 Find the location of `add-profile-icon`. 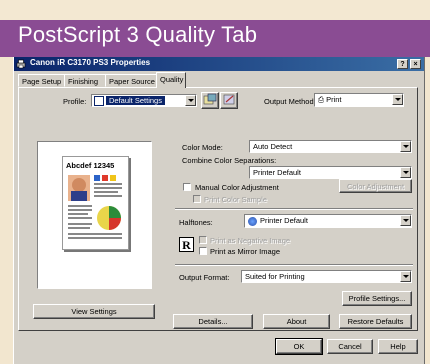

add-profile-icon is located at coordinates (210, 99).